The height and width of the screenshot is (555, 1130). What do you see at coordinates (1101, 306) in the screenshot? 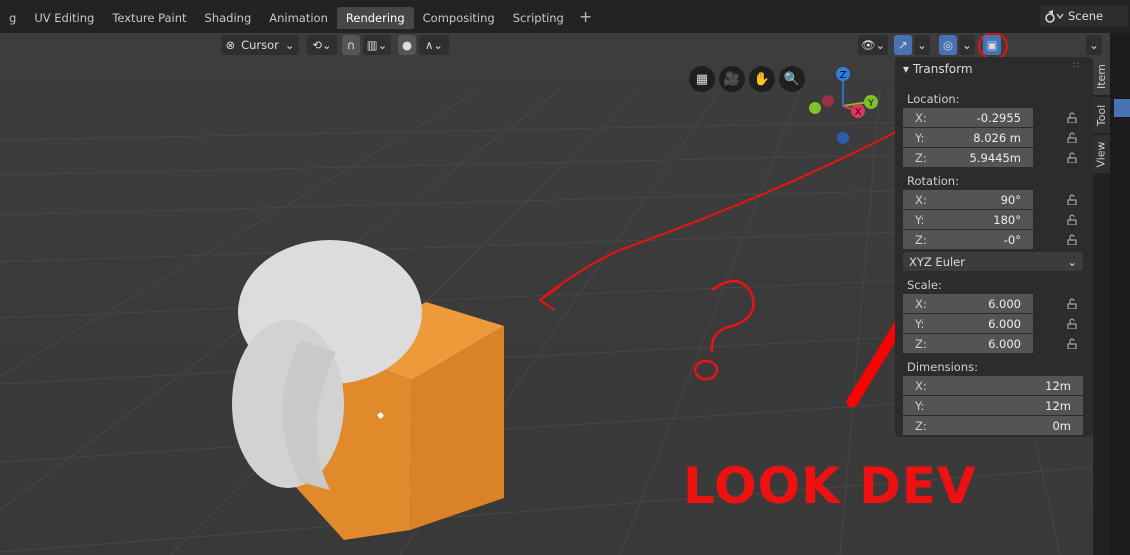
I see `sidebar-tabs: Item Tool View` at bounding box center [1101, 306].